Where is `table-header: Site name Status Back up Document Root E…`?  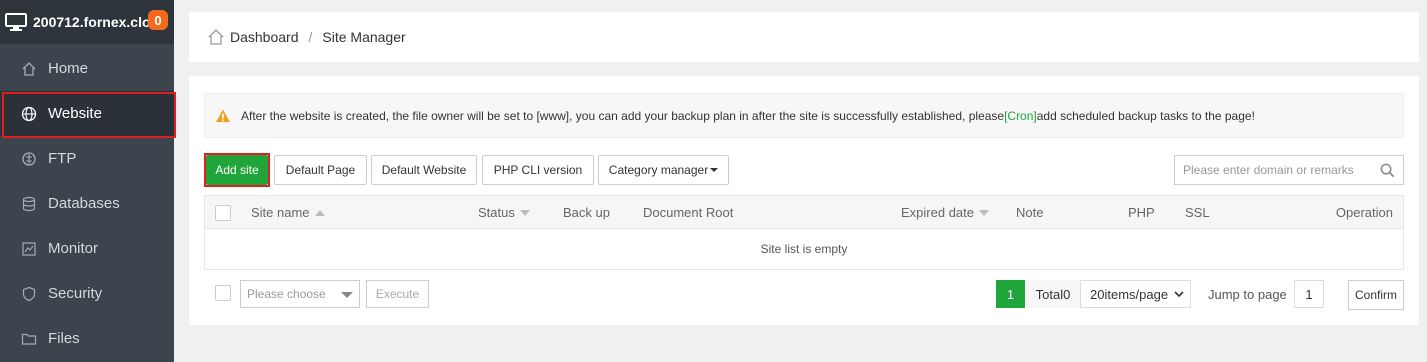
table-header: Site name Status Back up Document Root E… is located at coordinates (804, 212).